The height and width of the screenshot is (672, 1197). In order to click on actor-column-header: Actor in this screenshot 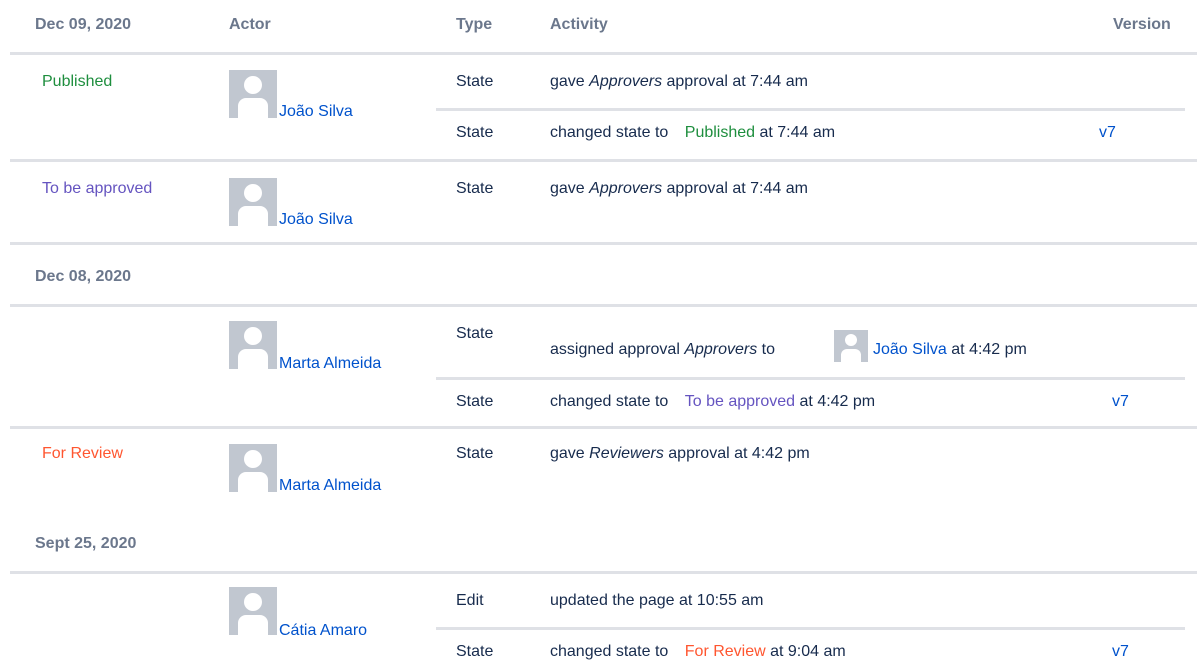, I will do `click(250, 24)`.